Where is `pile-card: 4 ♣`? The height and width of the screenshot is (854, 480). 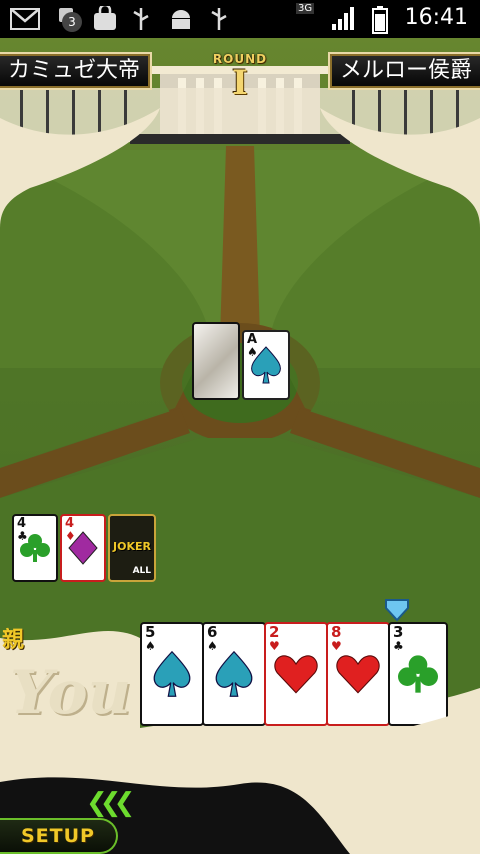 pile-card: 4 ♣ is located at coordinates (35, 548).